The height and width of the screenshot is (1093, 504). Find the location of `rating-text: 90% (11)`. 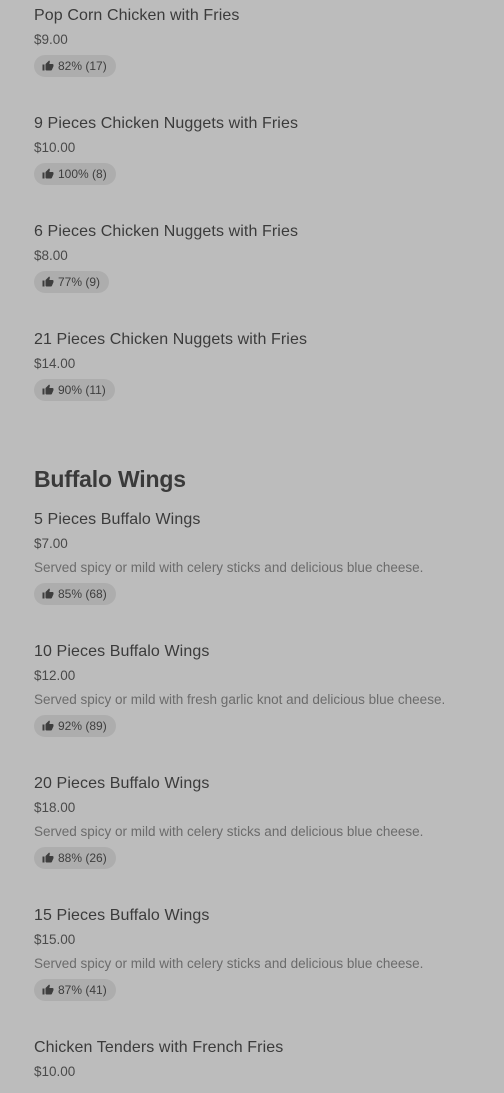

rating-text: 90% (11) is located at coordinates (82, 390).